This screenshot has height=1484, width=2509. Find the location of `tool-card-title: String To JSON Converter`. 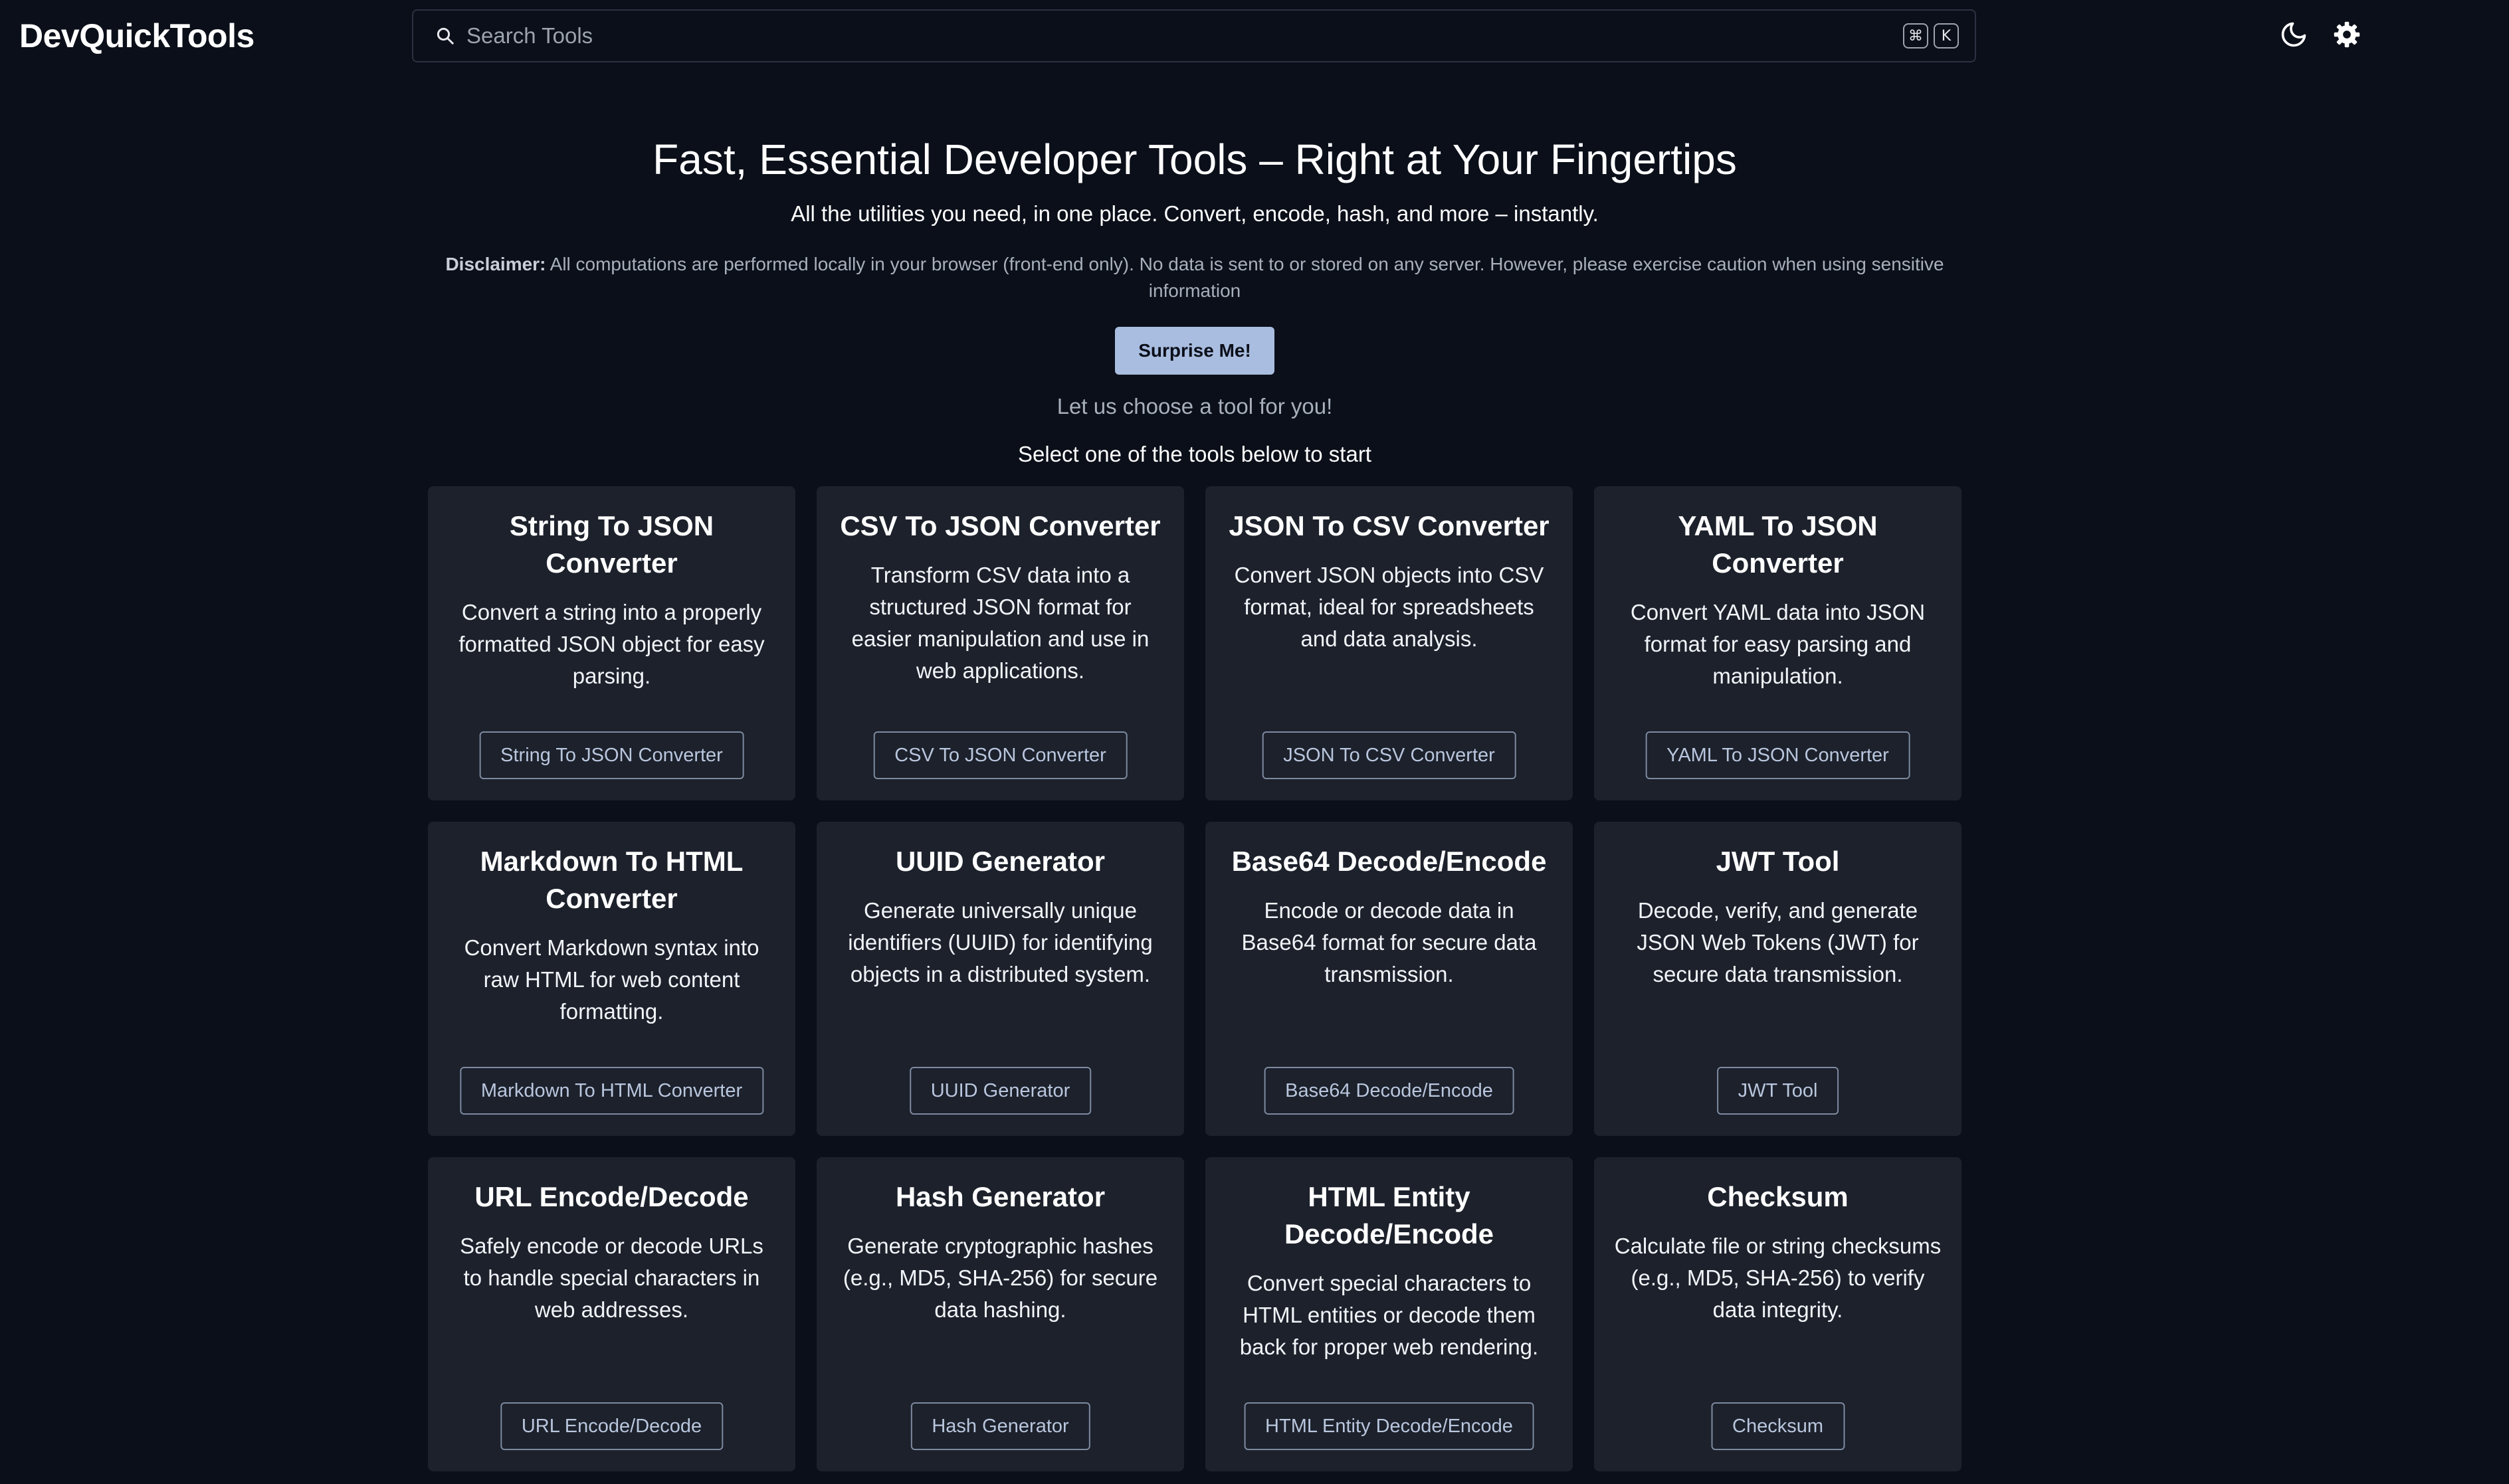

tool-card-title: String To JSON Converter is located at coordinates (611, 544).